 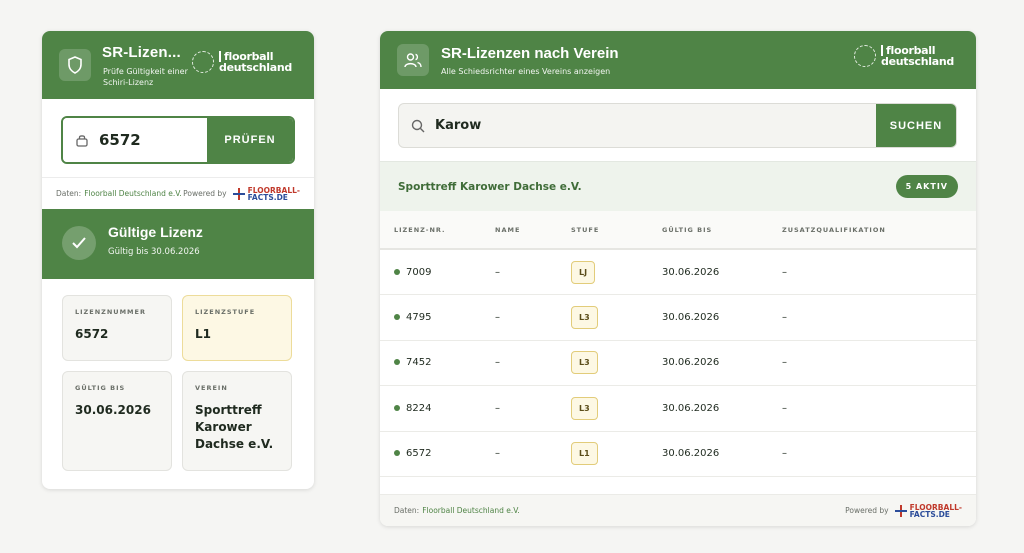 What do you see at coordinates (678, 454) in the screenshot?
I see `table-row: 6572 – L1 30.06.2026 –` at bounding box center [678, 454].